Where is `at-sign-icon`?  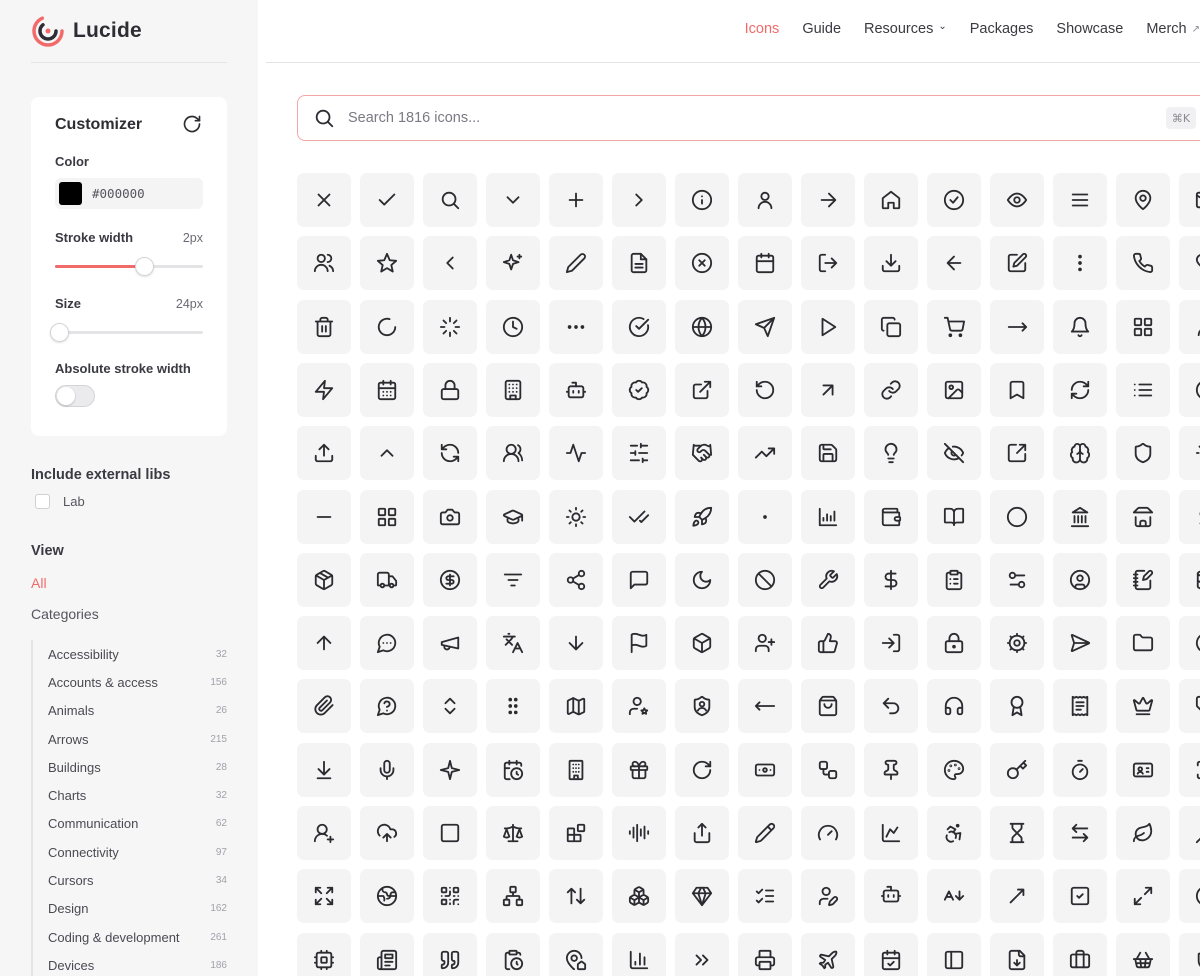 at-sign-icon is located at coordinates (1189, 643).